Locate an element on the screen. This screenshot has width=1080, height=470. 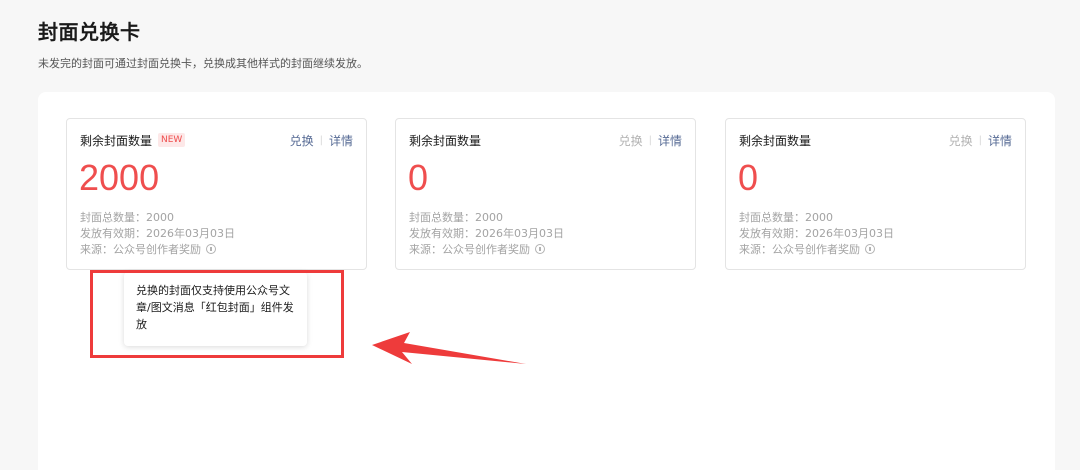
annotation-arrow-icon is located at coordinates (449, 348).